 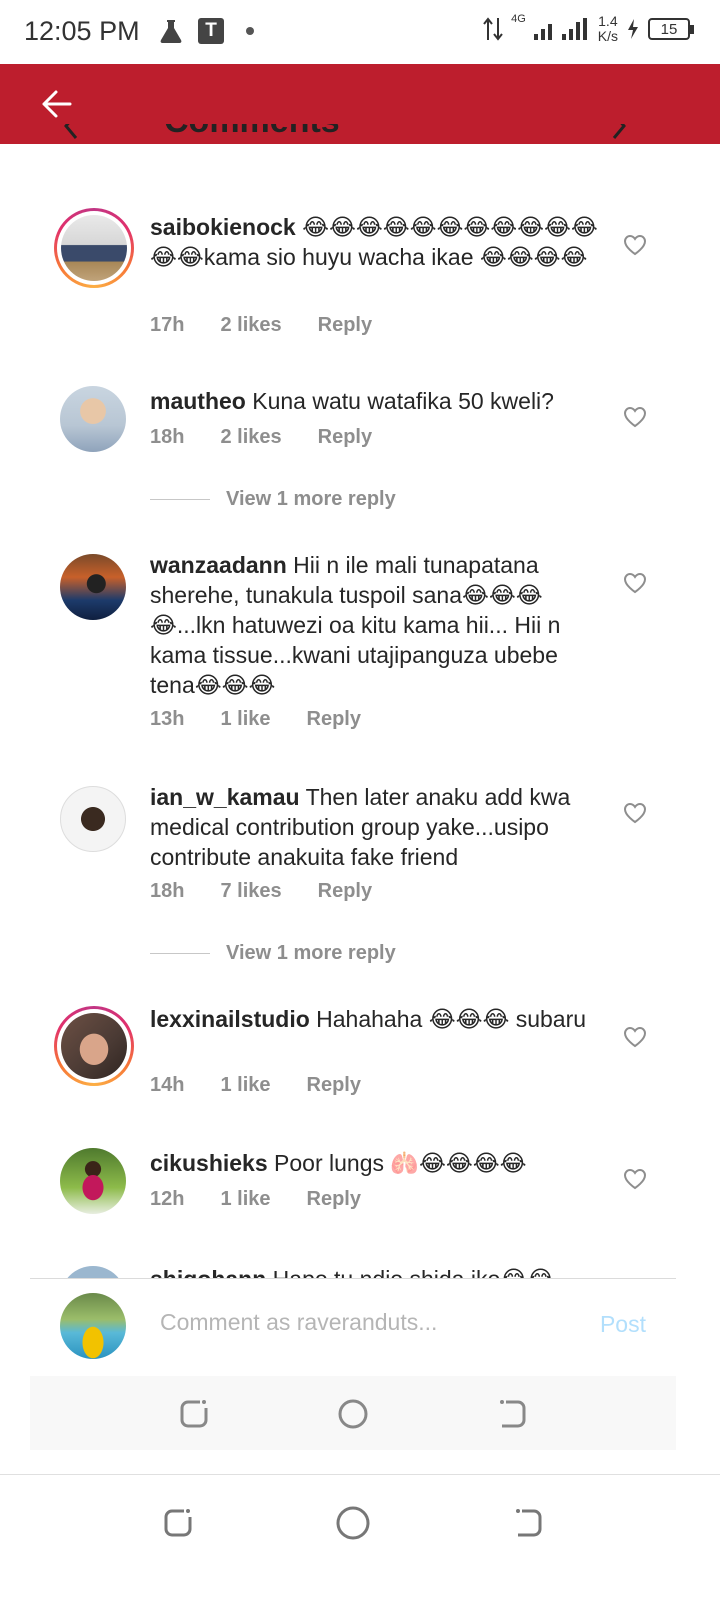 What do you see at coordinates (451, 1019) in the screenshot?
I see `comment-body: Hahahaha 😂😂😂 subaru` at bounding box center [451, 1019].